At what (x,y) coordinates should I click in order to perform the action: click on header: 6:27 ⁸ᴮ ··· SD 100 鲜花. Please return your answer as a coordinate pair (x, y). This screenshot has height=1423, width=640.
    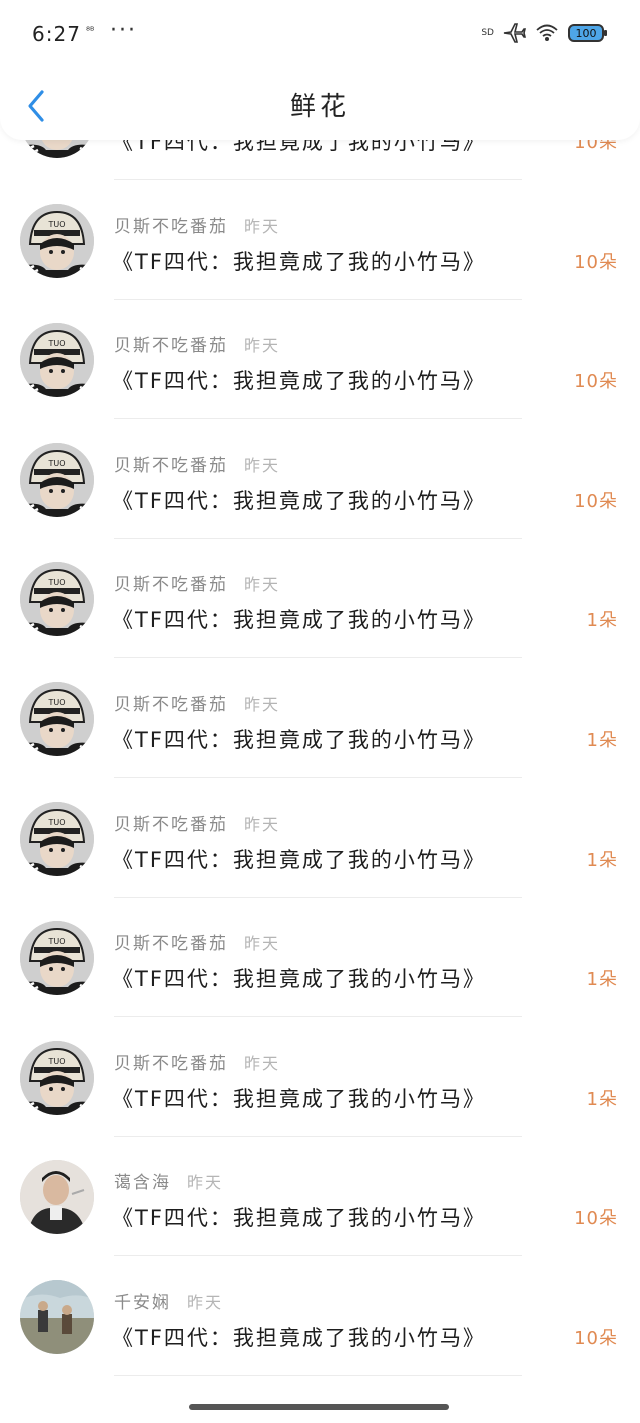
    Looking at the image, I should click on (320, 70).